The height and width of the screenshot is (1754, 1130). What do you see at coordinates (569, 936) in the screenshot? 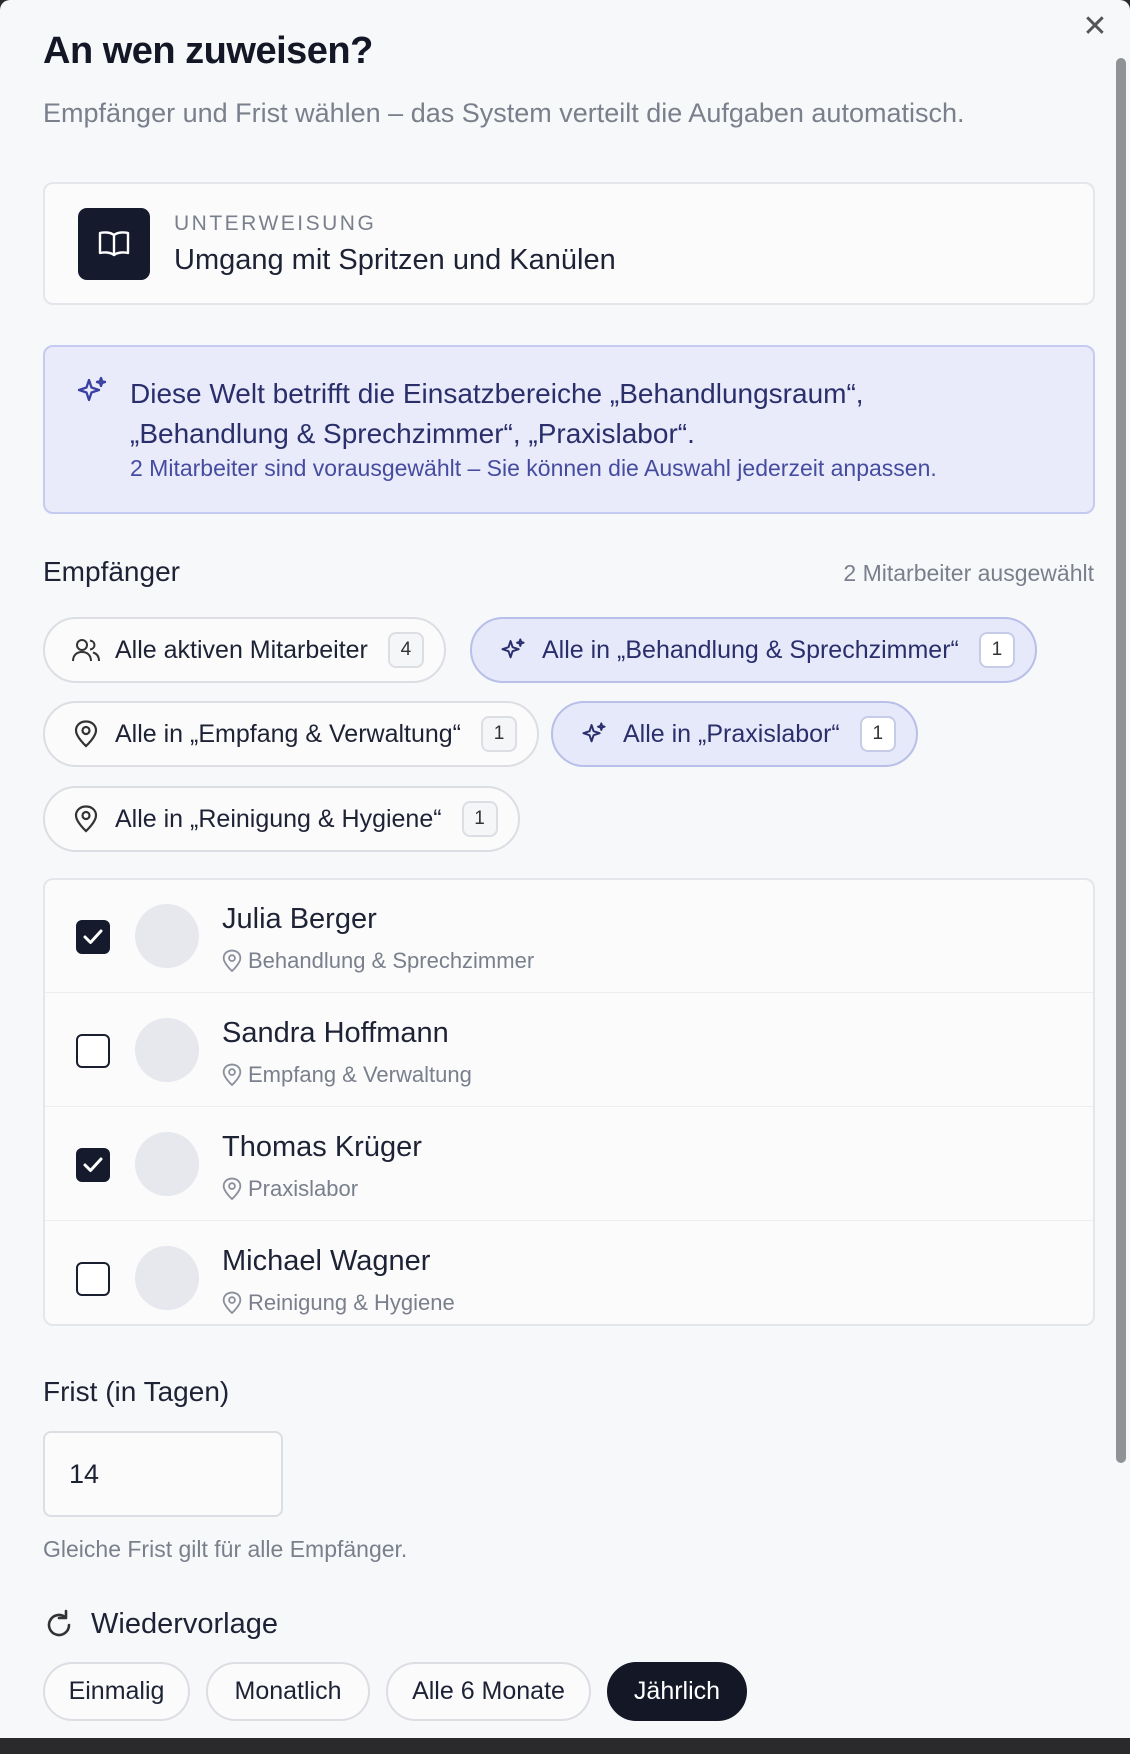
I see `list-item: Julia Berger Behandlung & Sprechzimmer` at bounding box center [569, 936].